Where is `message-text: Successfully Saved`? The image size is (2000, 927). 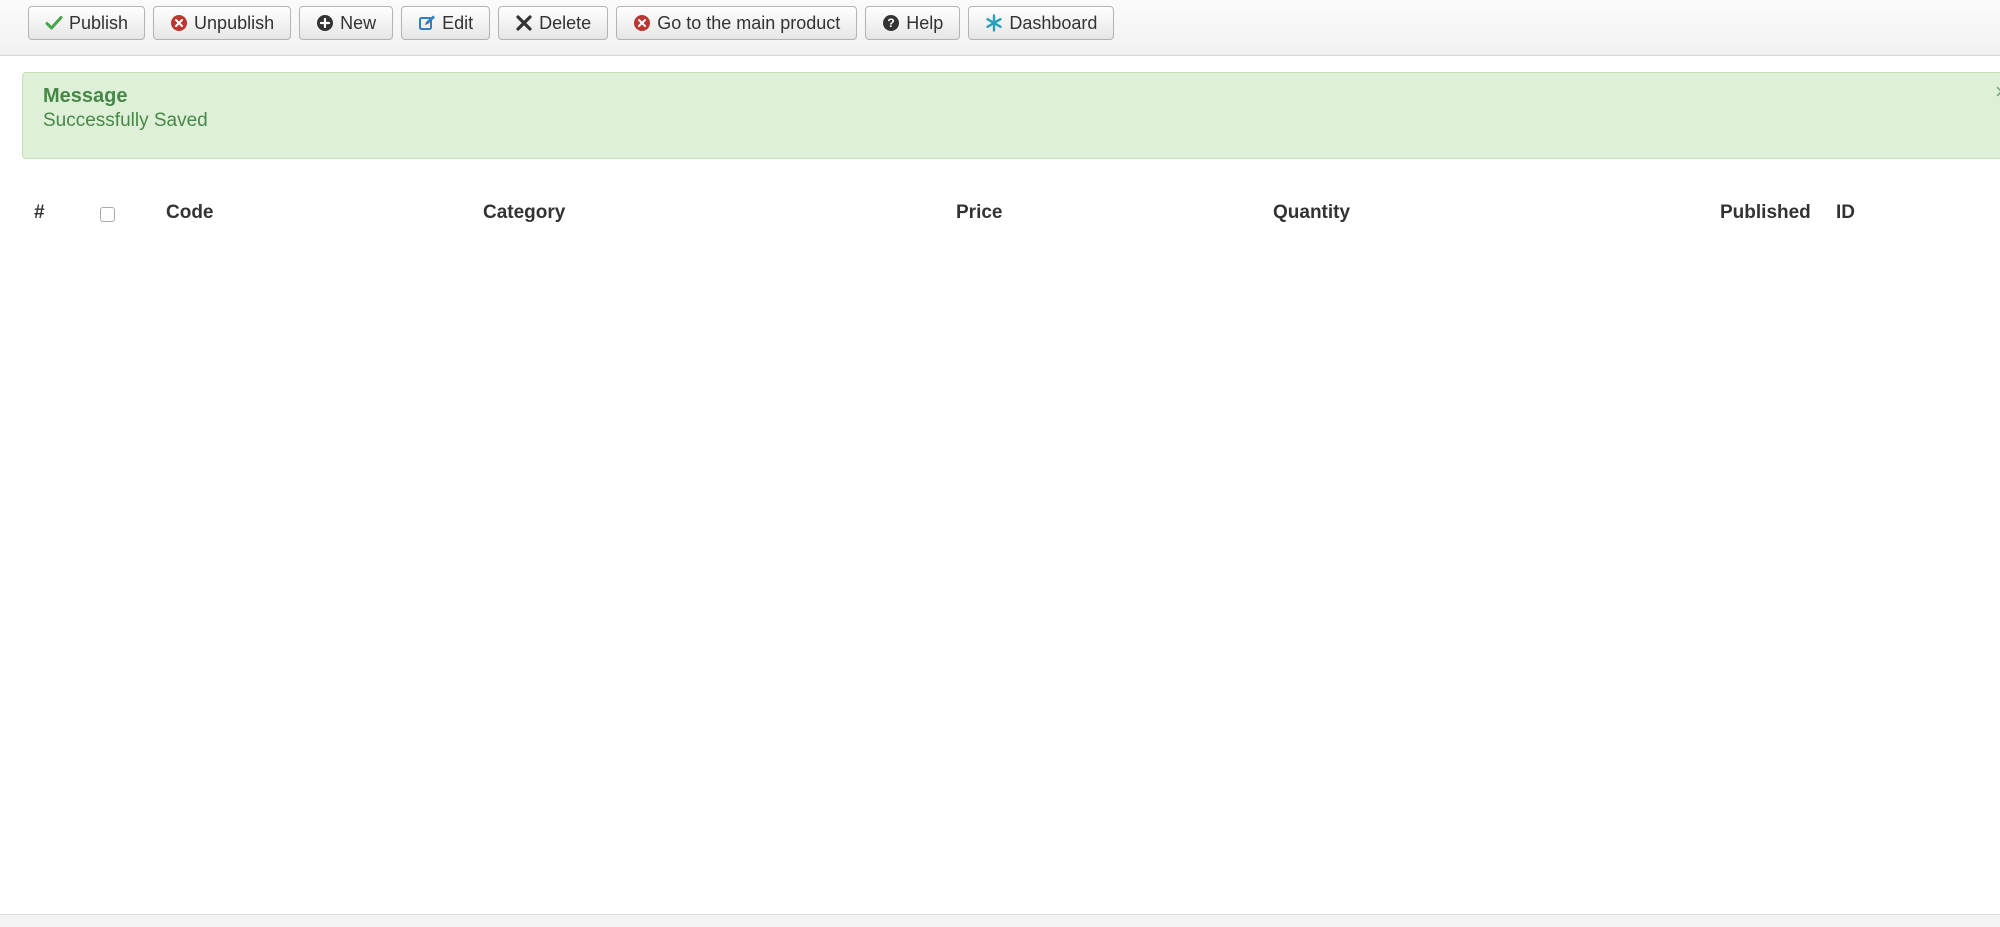 message-text: Successfully Saved is located at coordinates (125, 120).